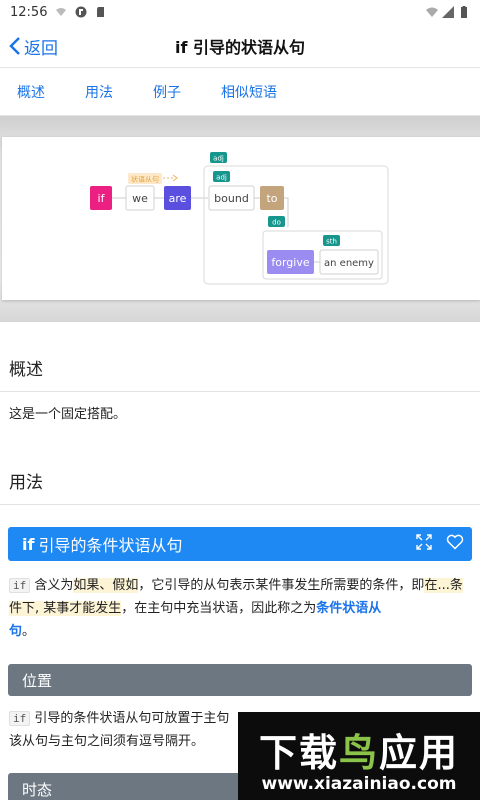 Image resolution: width=480 pixels, height=800 pixels. What do you see at coordinates (240, 480) in the screenshot?
I see `usage-section: 用法` at bounding box center [240, 480].